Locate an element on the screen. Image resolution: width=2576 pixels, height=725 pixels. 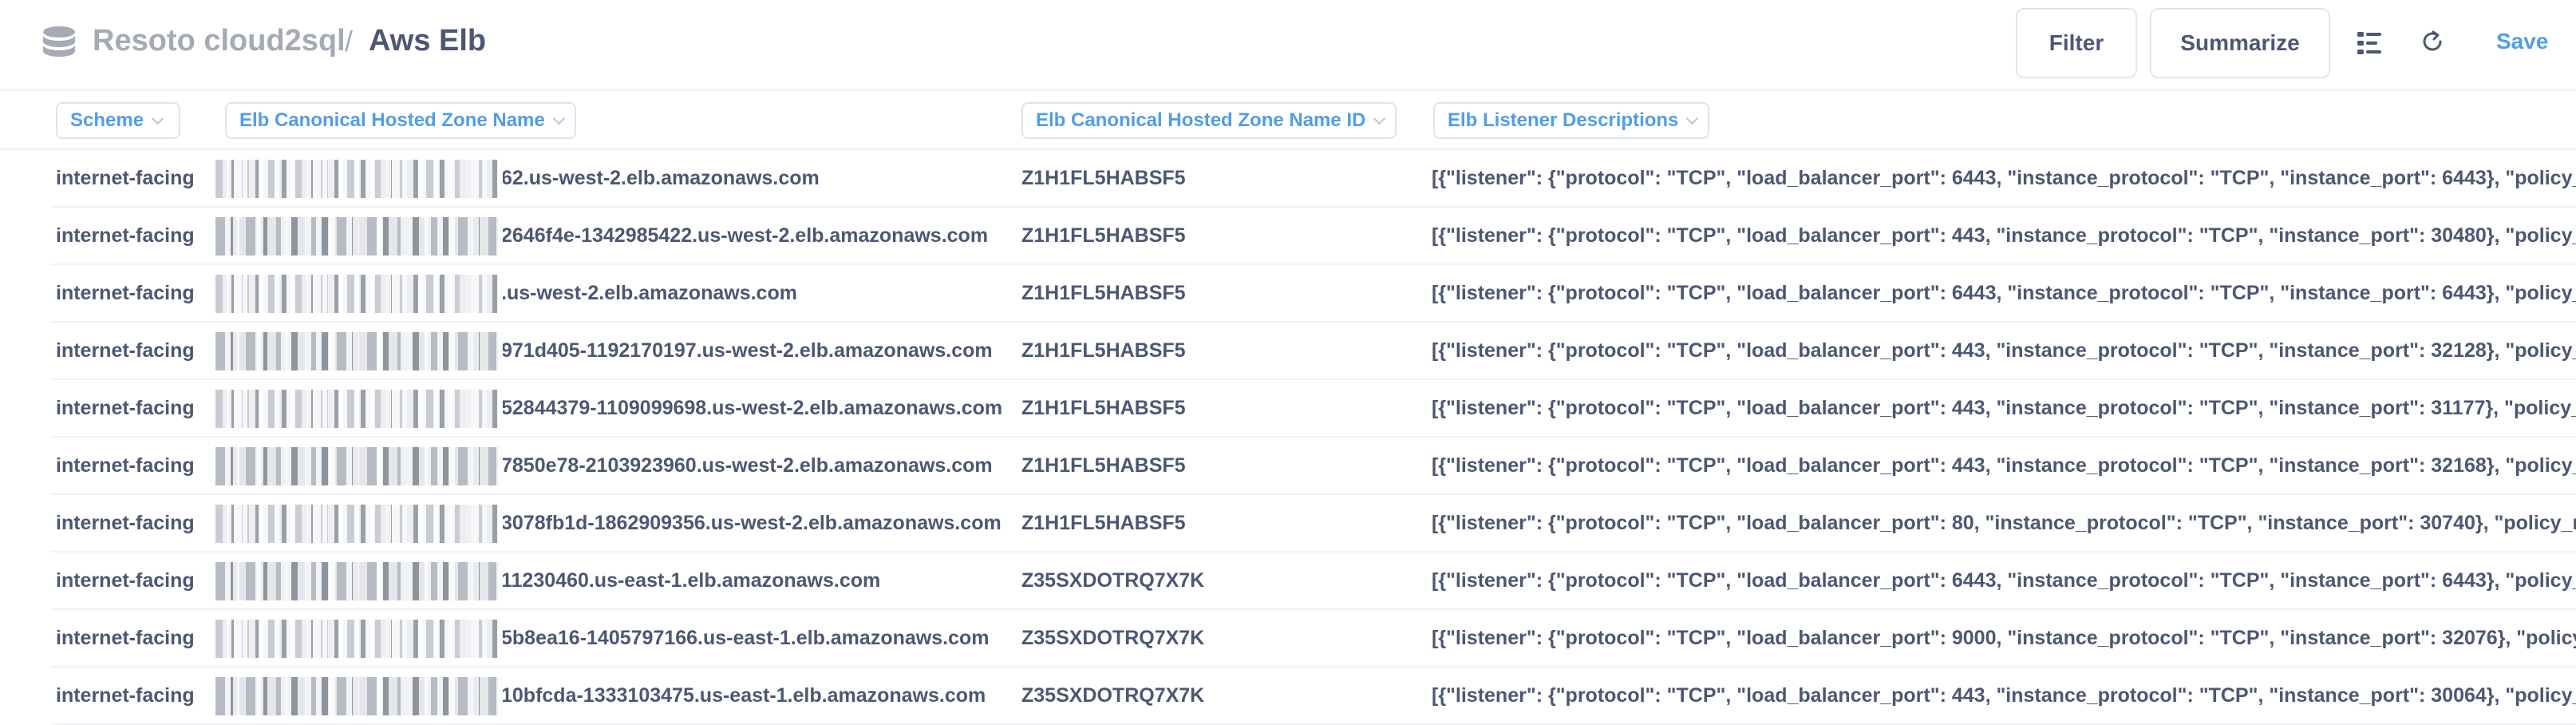
summarize-button: Summarize is located at coordinates (2240, 43).